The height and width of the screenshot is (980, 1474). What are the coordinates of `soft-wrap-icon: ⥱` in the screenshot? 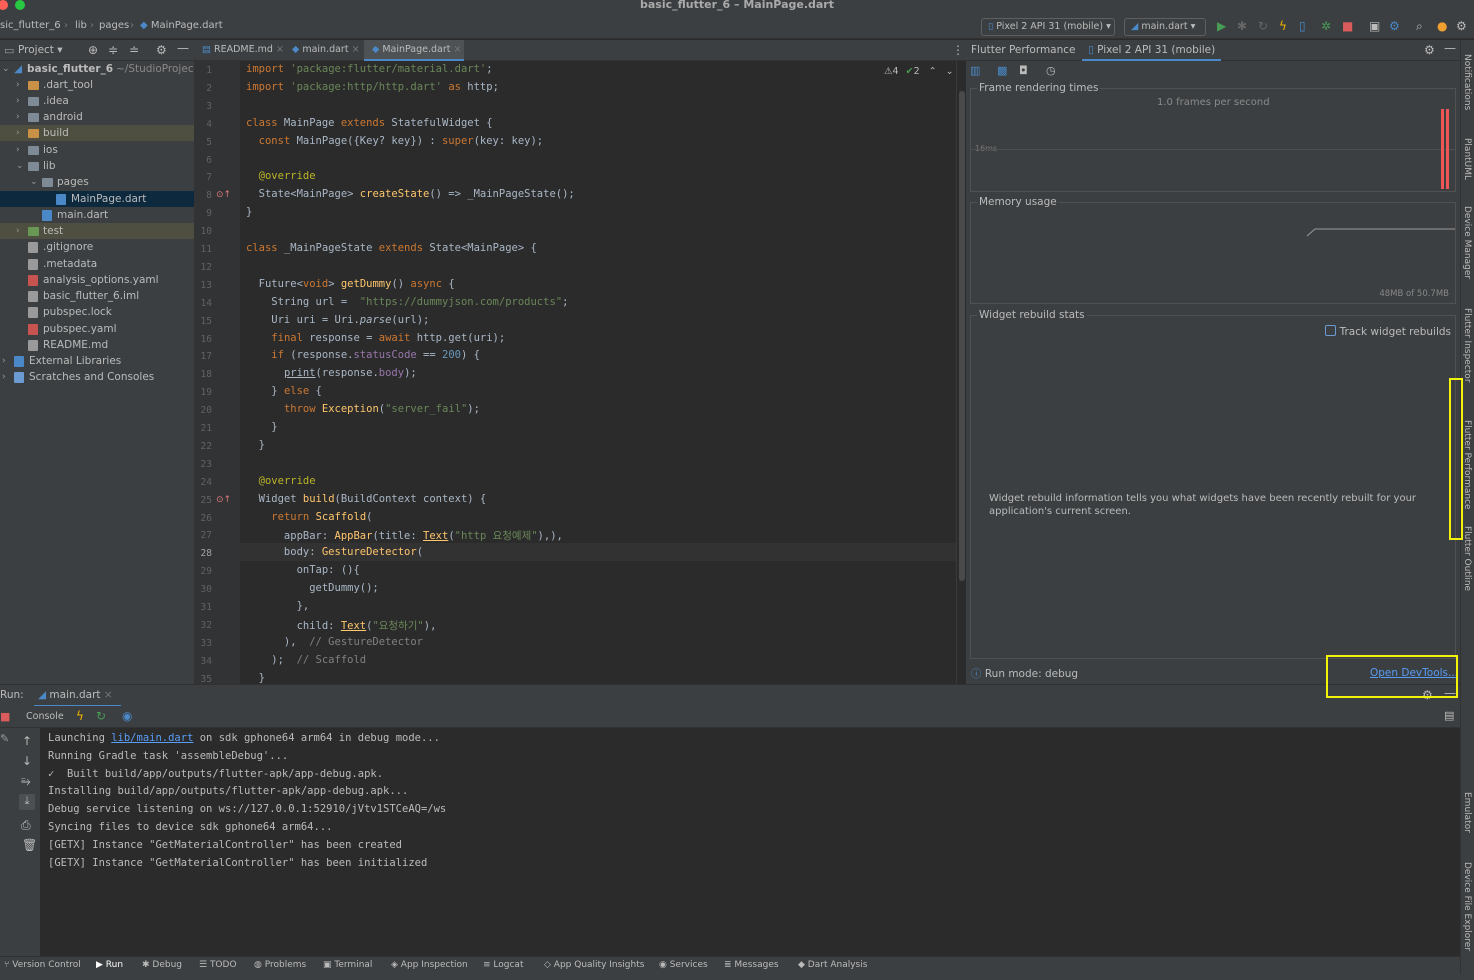 It's located at (26, 781).